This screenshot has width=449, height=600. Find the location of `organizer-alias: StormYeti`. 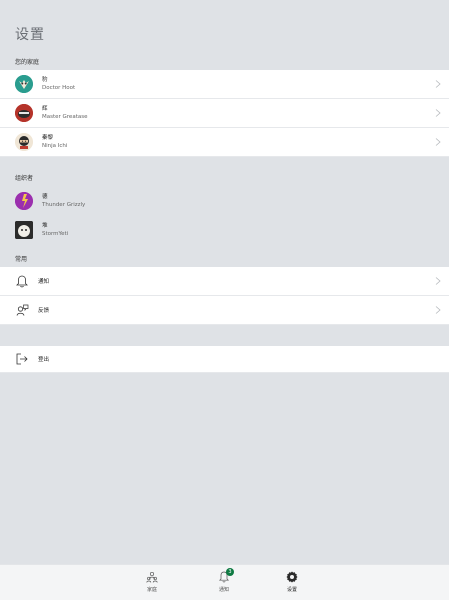

organizer-alias: StormYeti is located at coordinates (55, 233).